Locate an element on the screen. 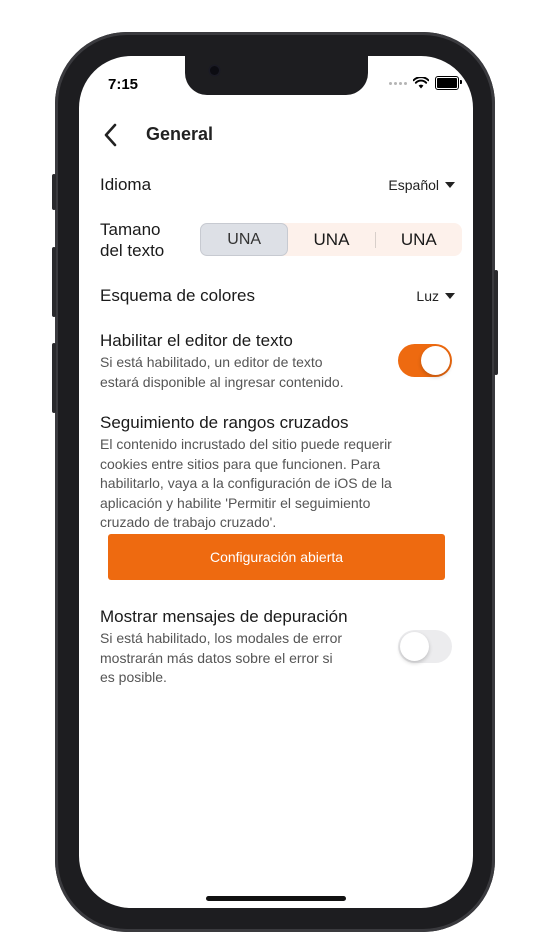 Image resolution: width=534 pixels, height=950 pixels. cellular-signal-icon is located at coordinates (398, 83).